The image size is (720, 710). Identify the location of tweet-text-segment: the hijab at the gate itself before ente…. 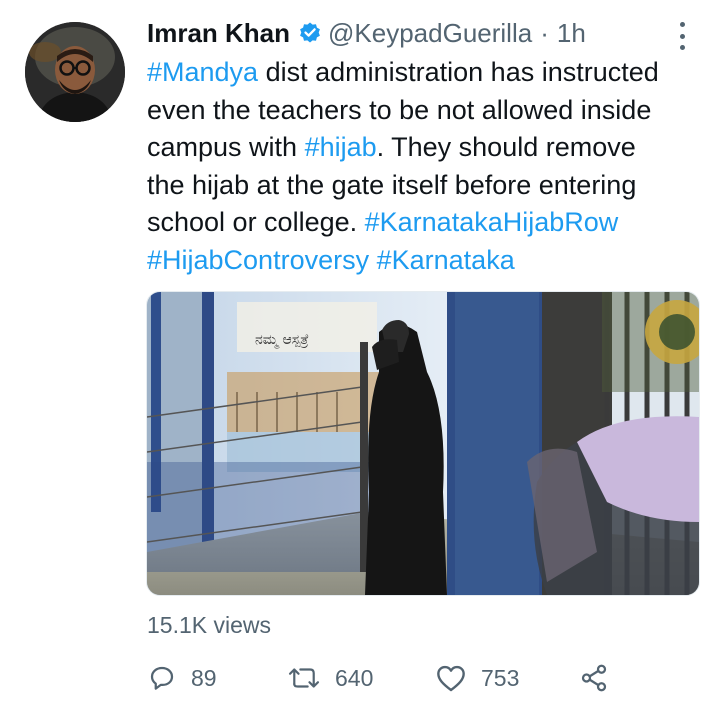
(392, 184).